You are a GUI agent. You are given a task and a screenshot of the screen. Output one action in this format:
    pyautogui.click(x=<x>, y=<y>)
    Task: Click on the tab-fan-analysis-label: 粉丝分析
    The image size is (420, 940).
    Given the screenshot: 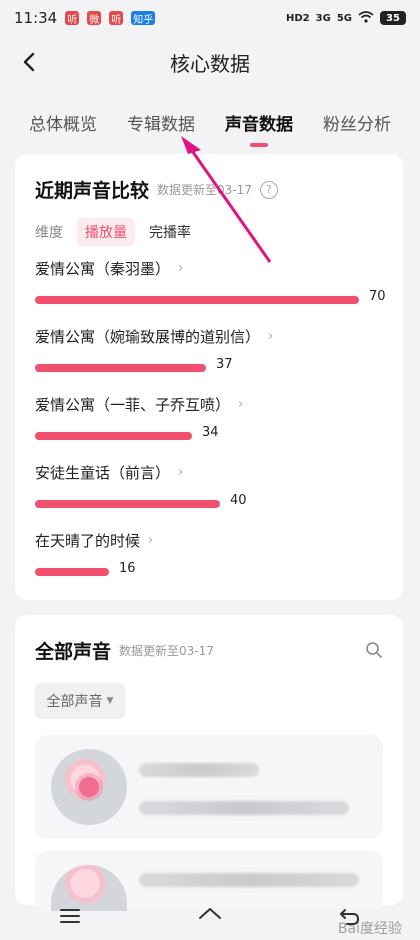 What is the action you would take?
    pyautogui.click(x=357, y=124)
    